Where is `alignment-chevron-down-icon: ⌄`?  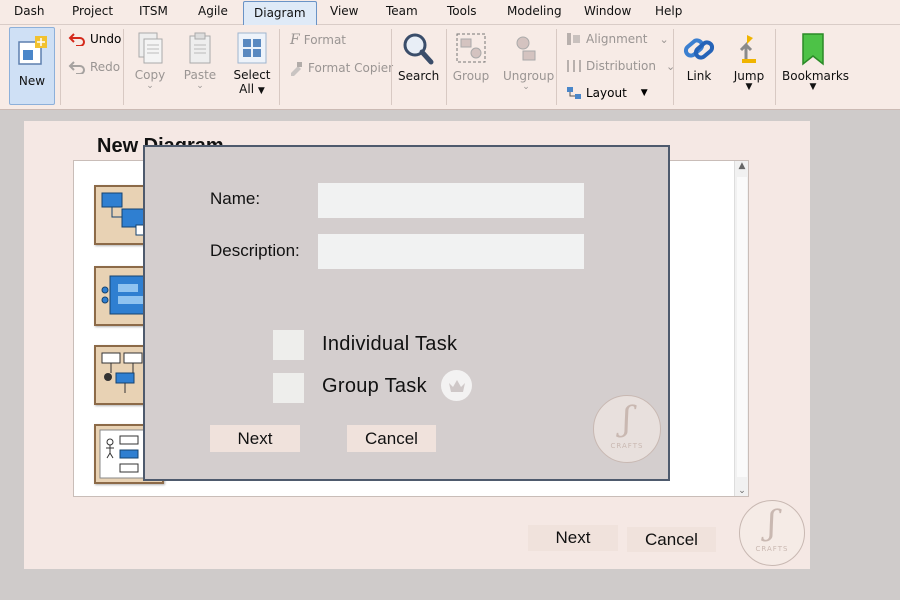
alignment-chevron-down-icon: ⌄ is located at coordinates (664, 39).